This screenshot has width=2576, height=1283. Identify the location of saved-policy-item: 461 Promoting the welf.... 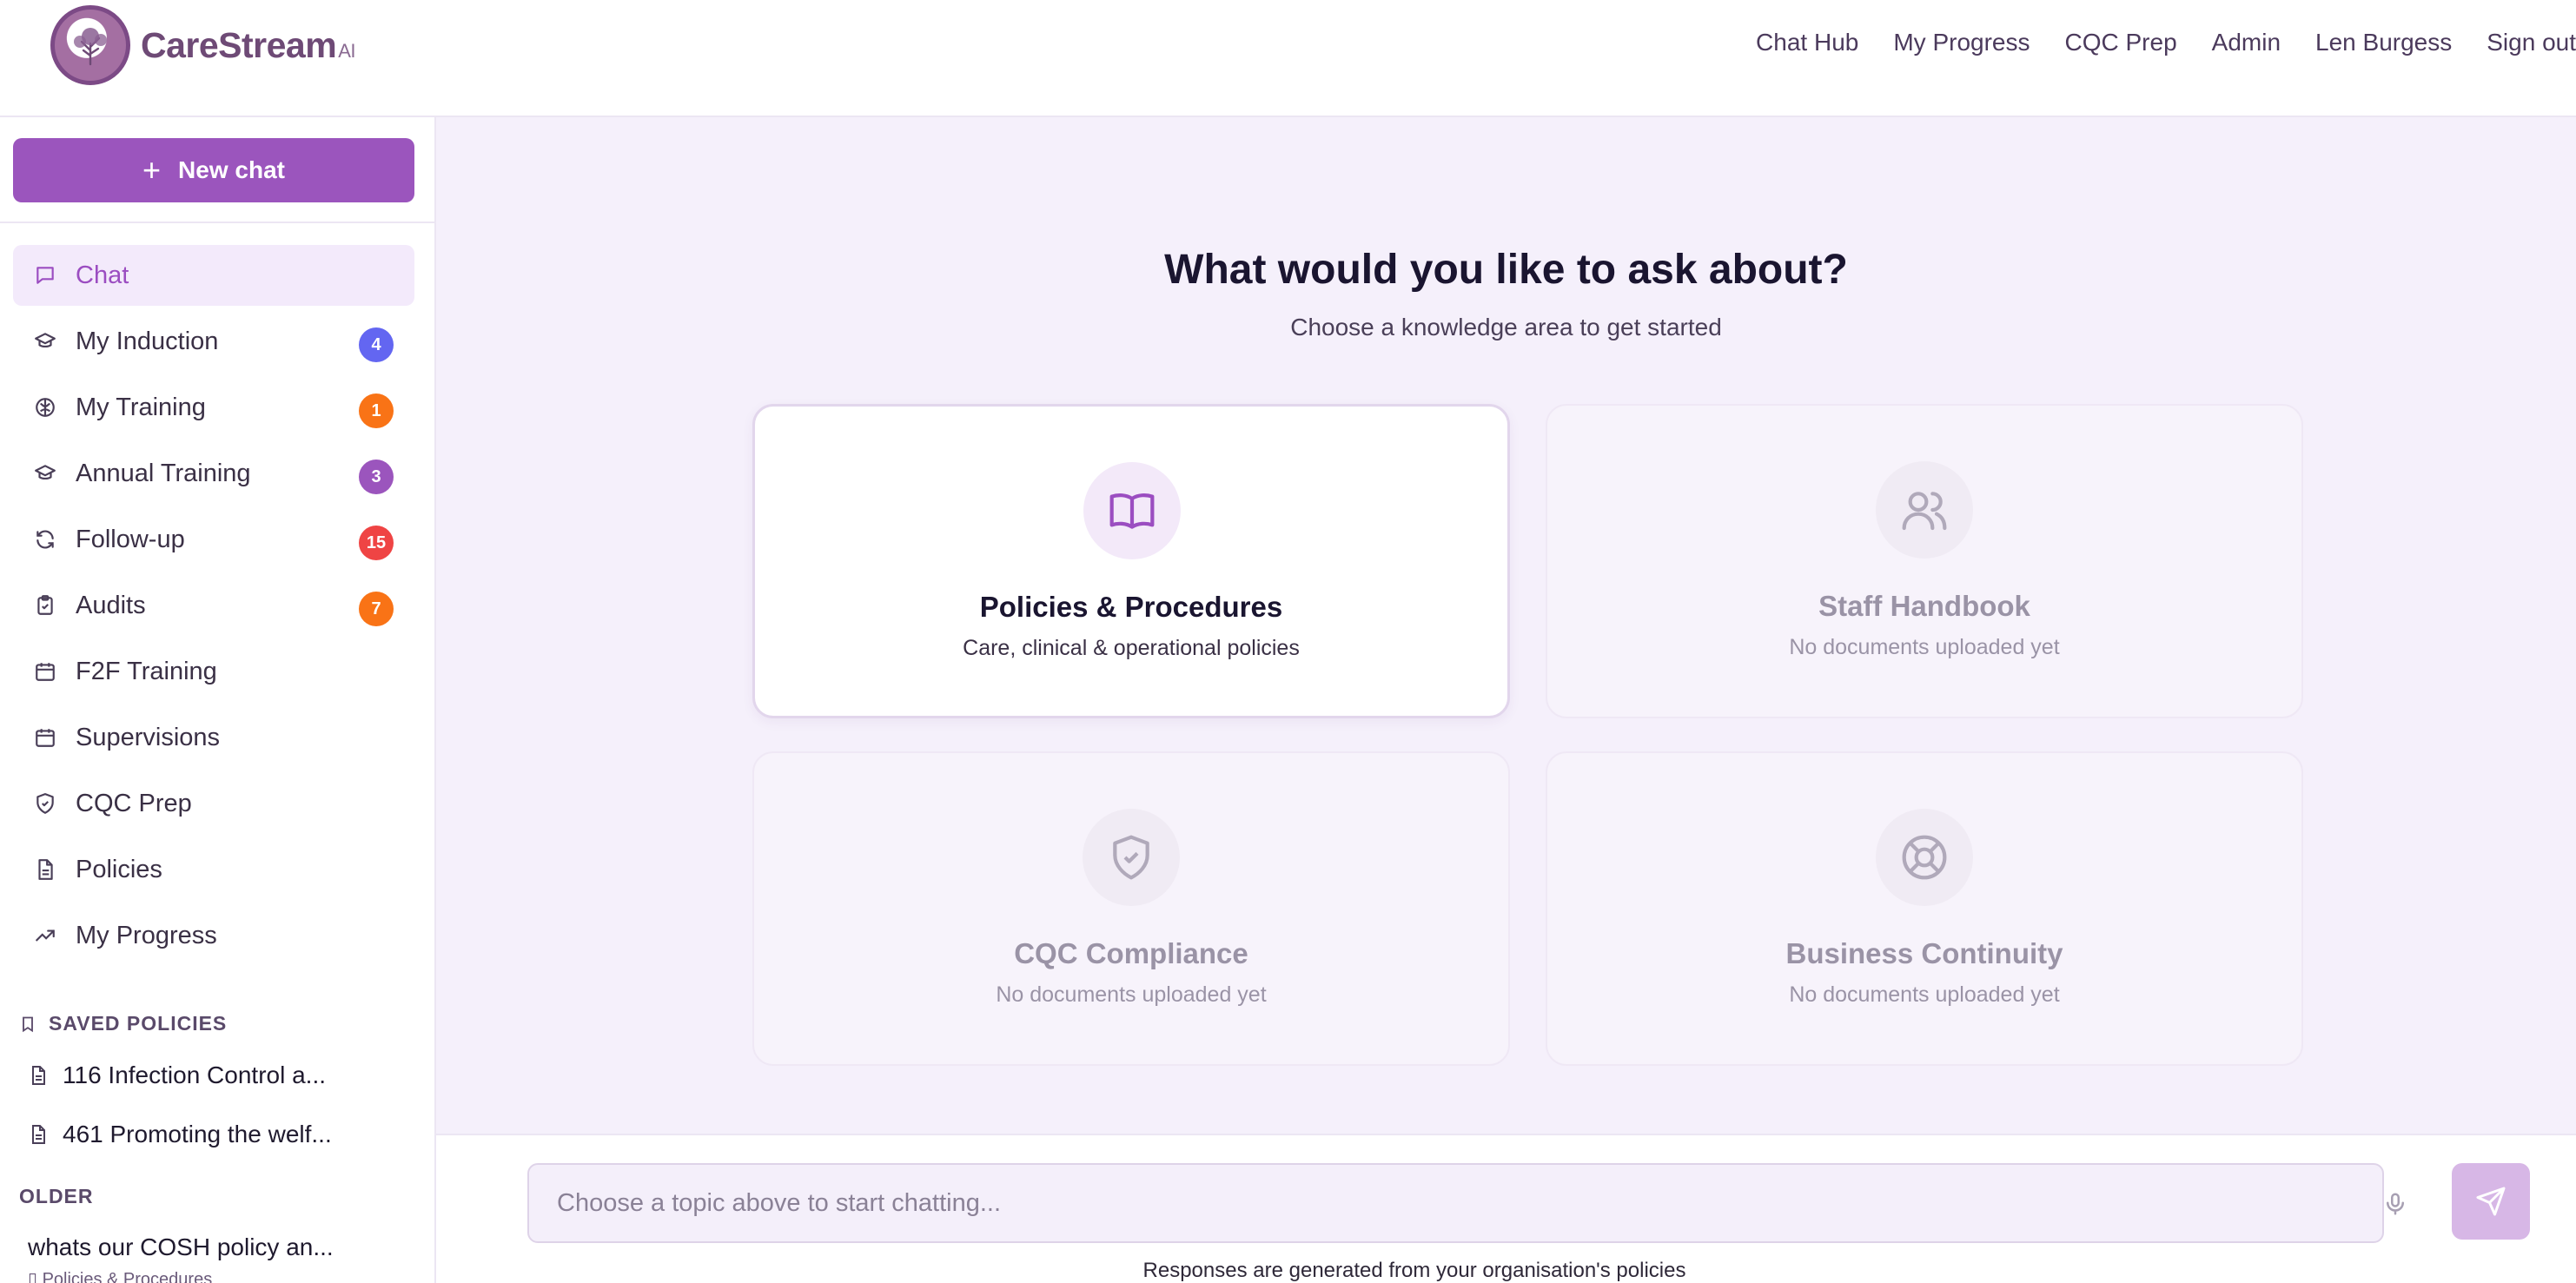
(180, 1134).